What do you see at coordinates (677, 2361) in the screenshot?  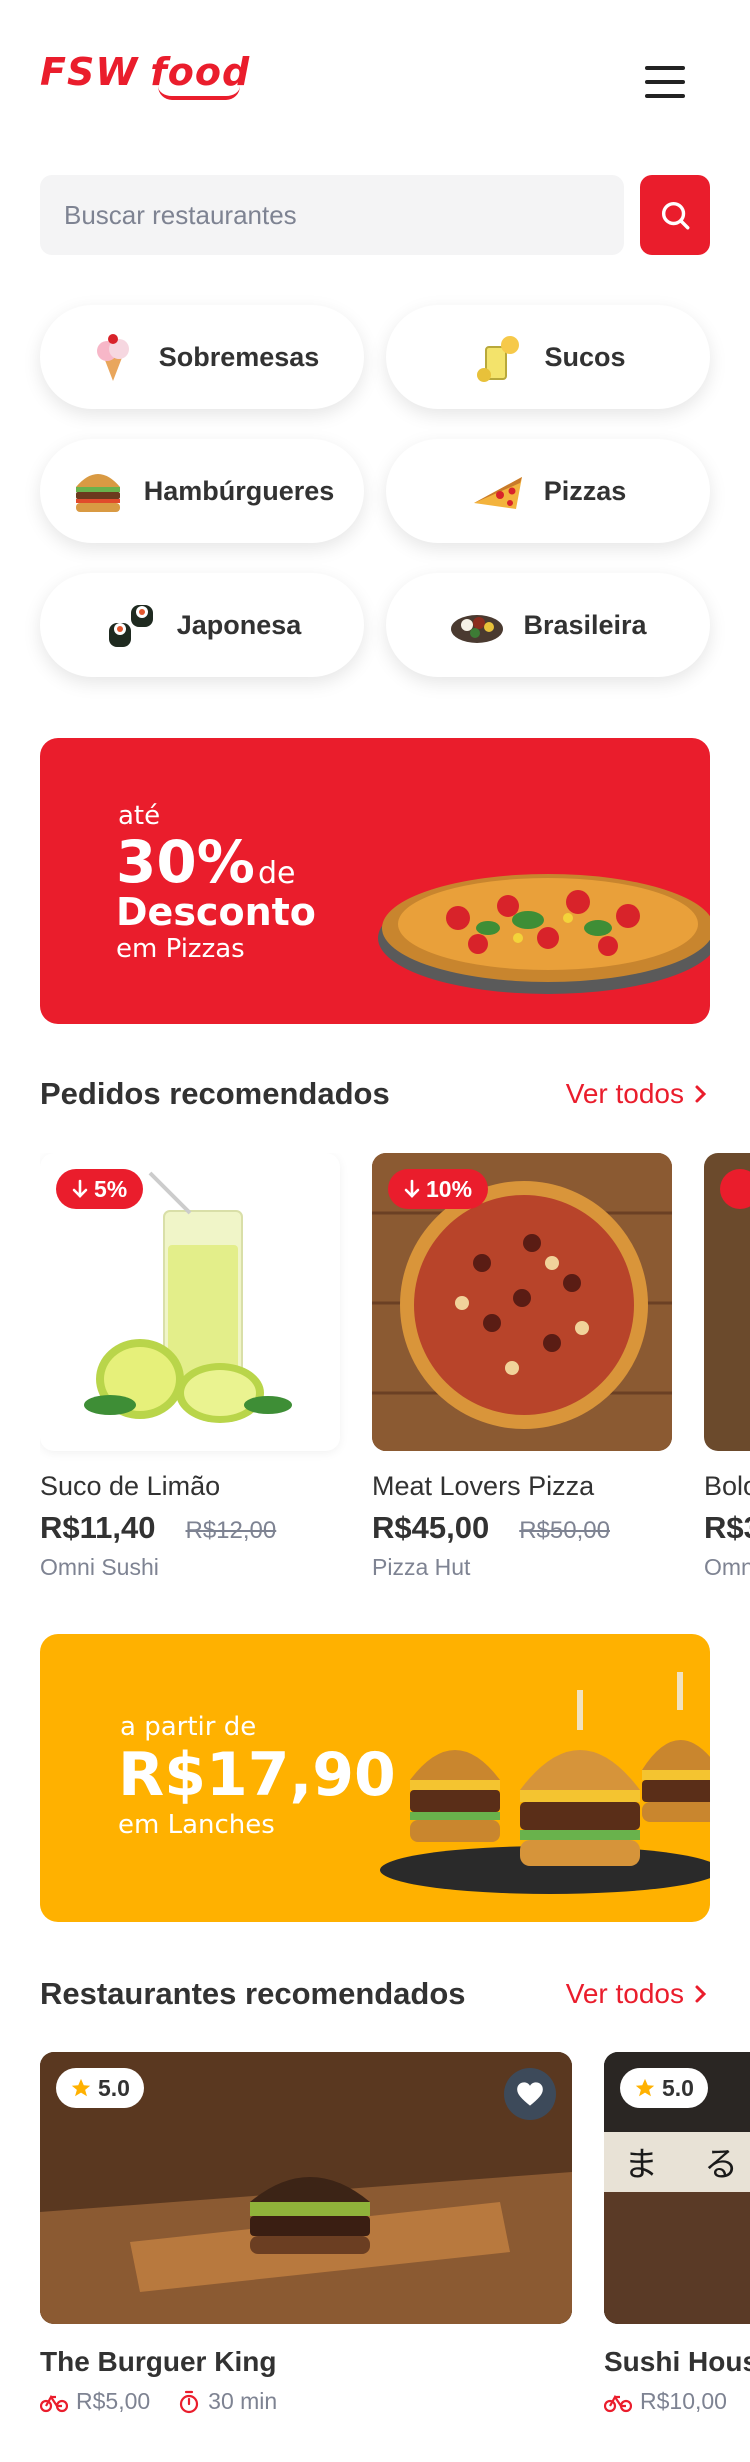 I see `restaurant-name: Sushi Hous` at bounding box center [677, 2361].